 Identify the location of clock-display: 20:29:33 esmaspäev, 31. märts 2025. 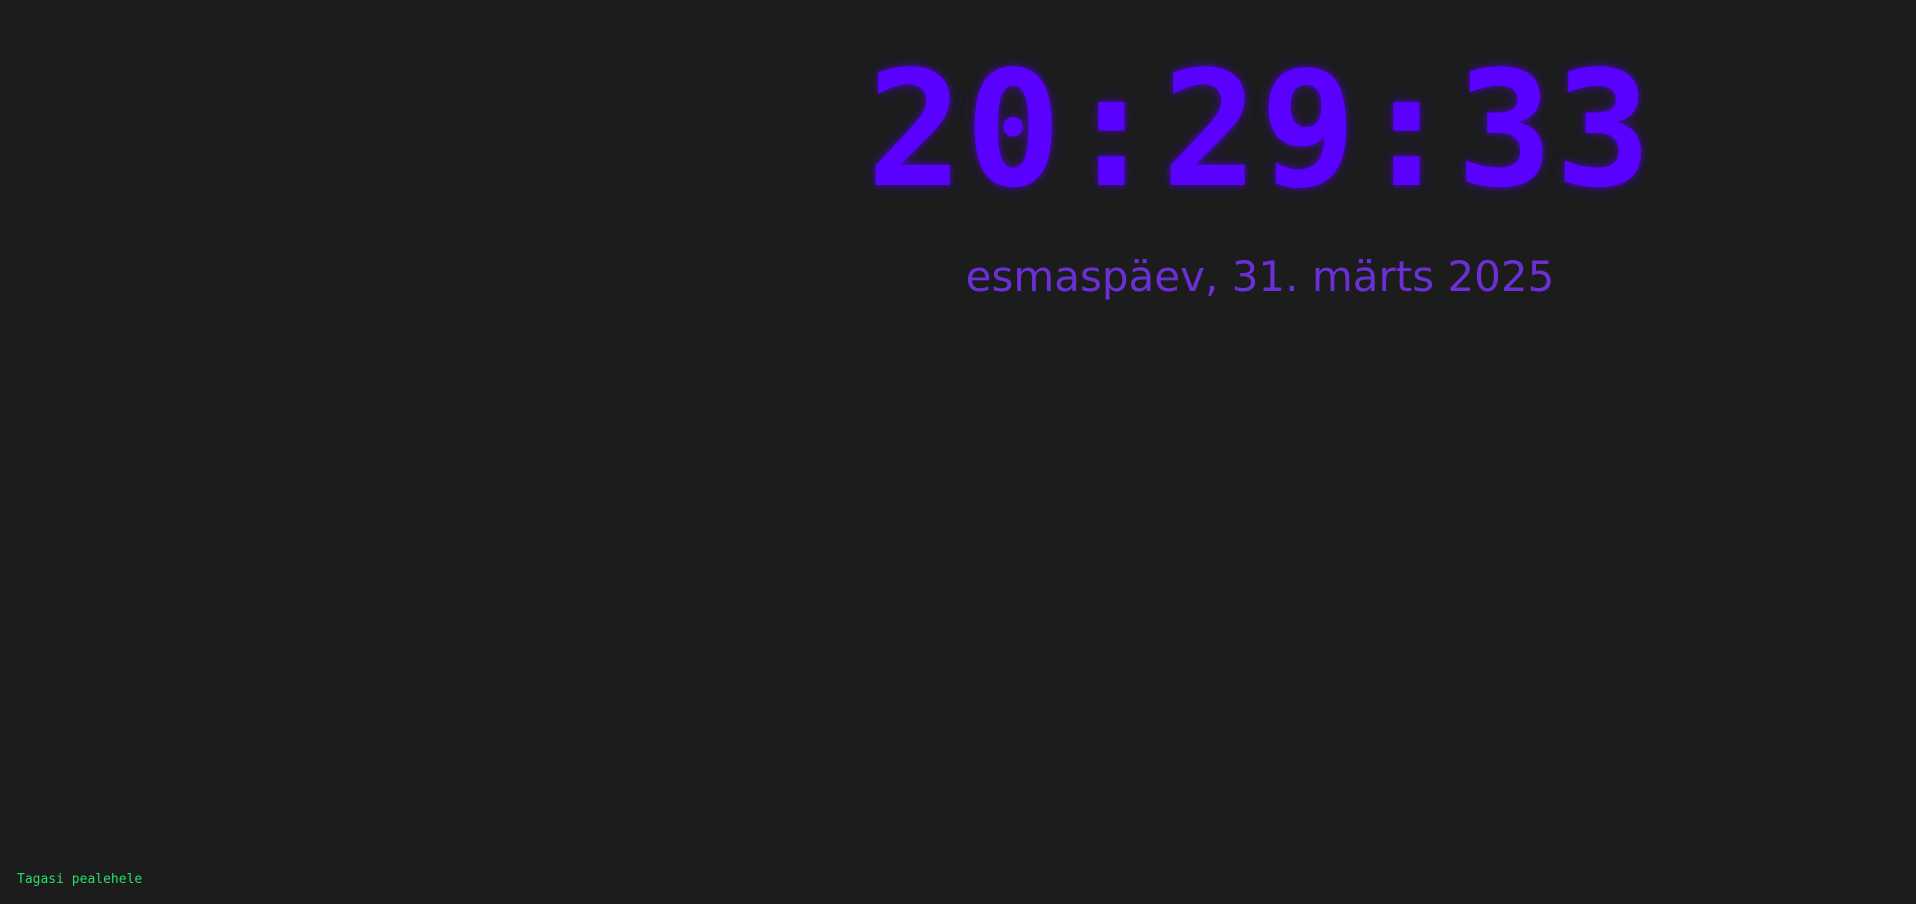
(1260, 166).